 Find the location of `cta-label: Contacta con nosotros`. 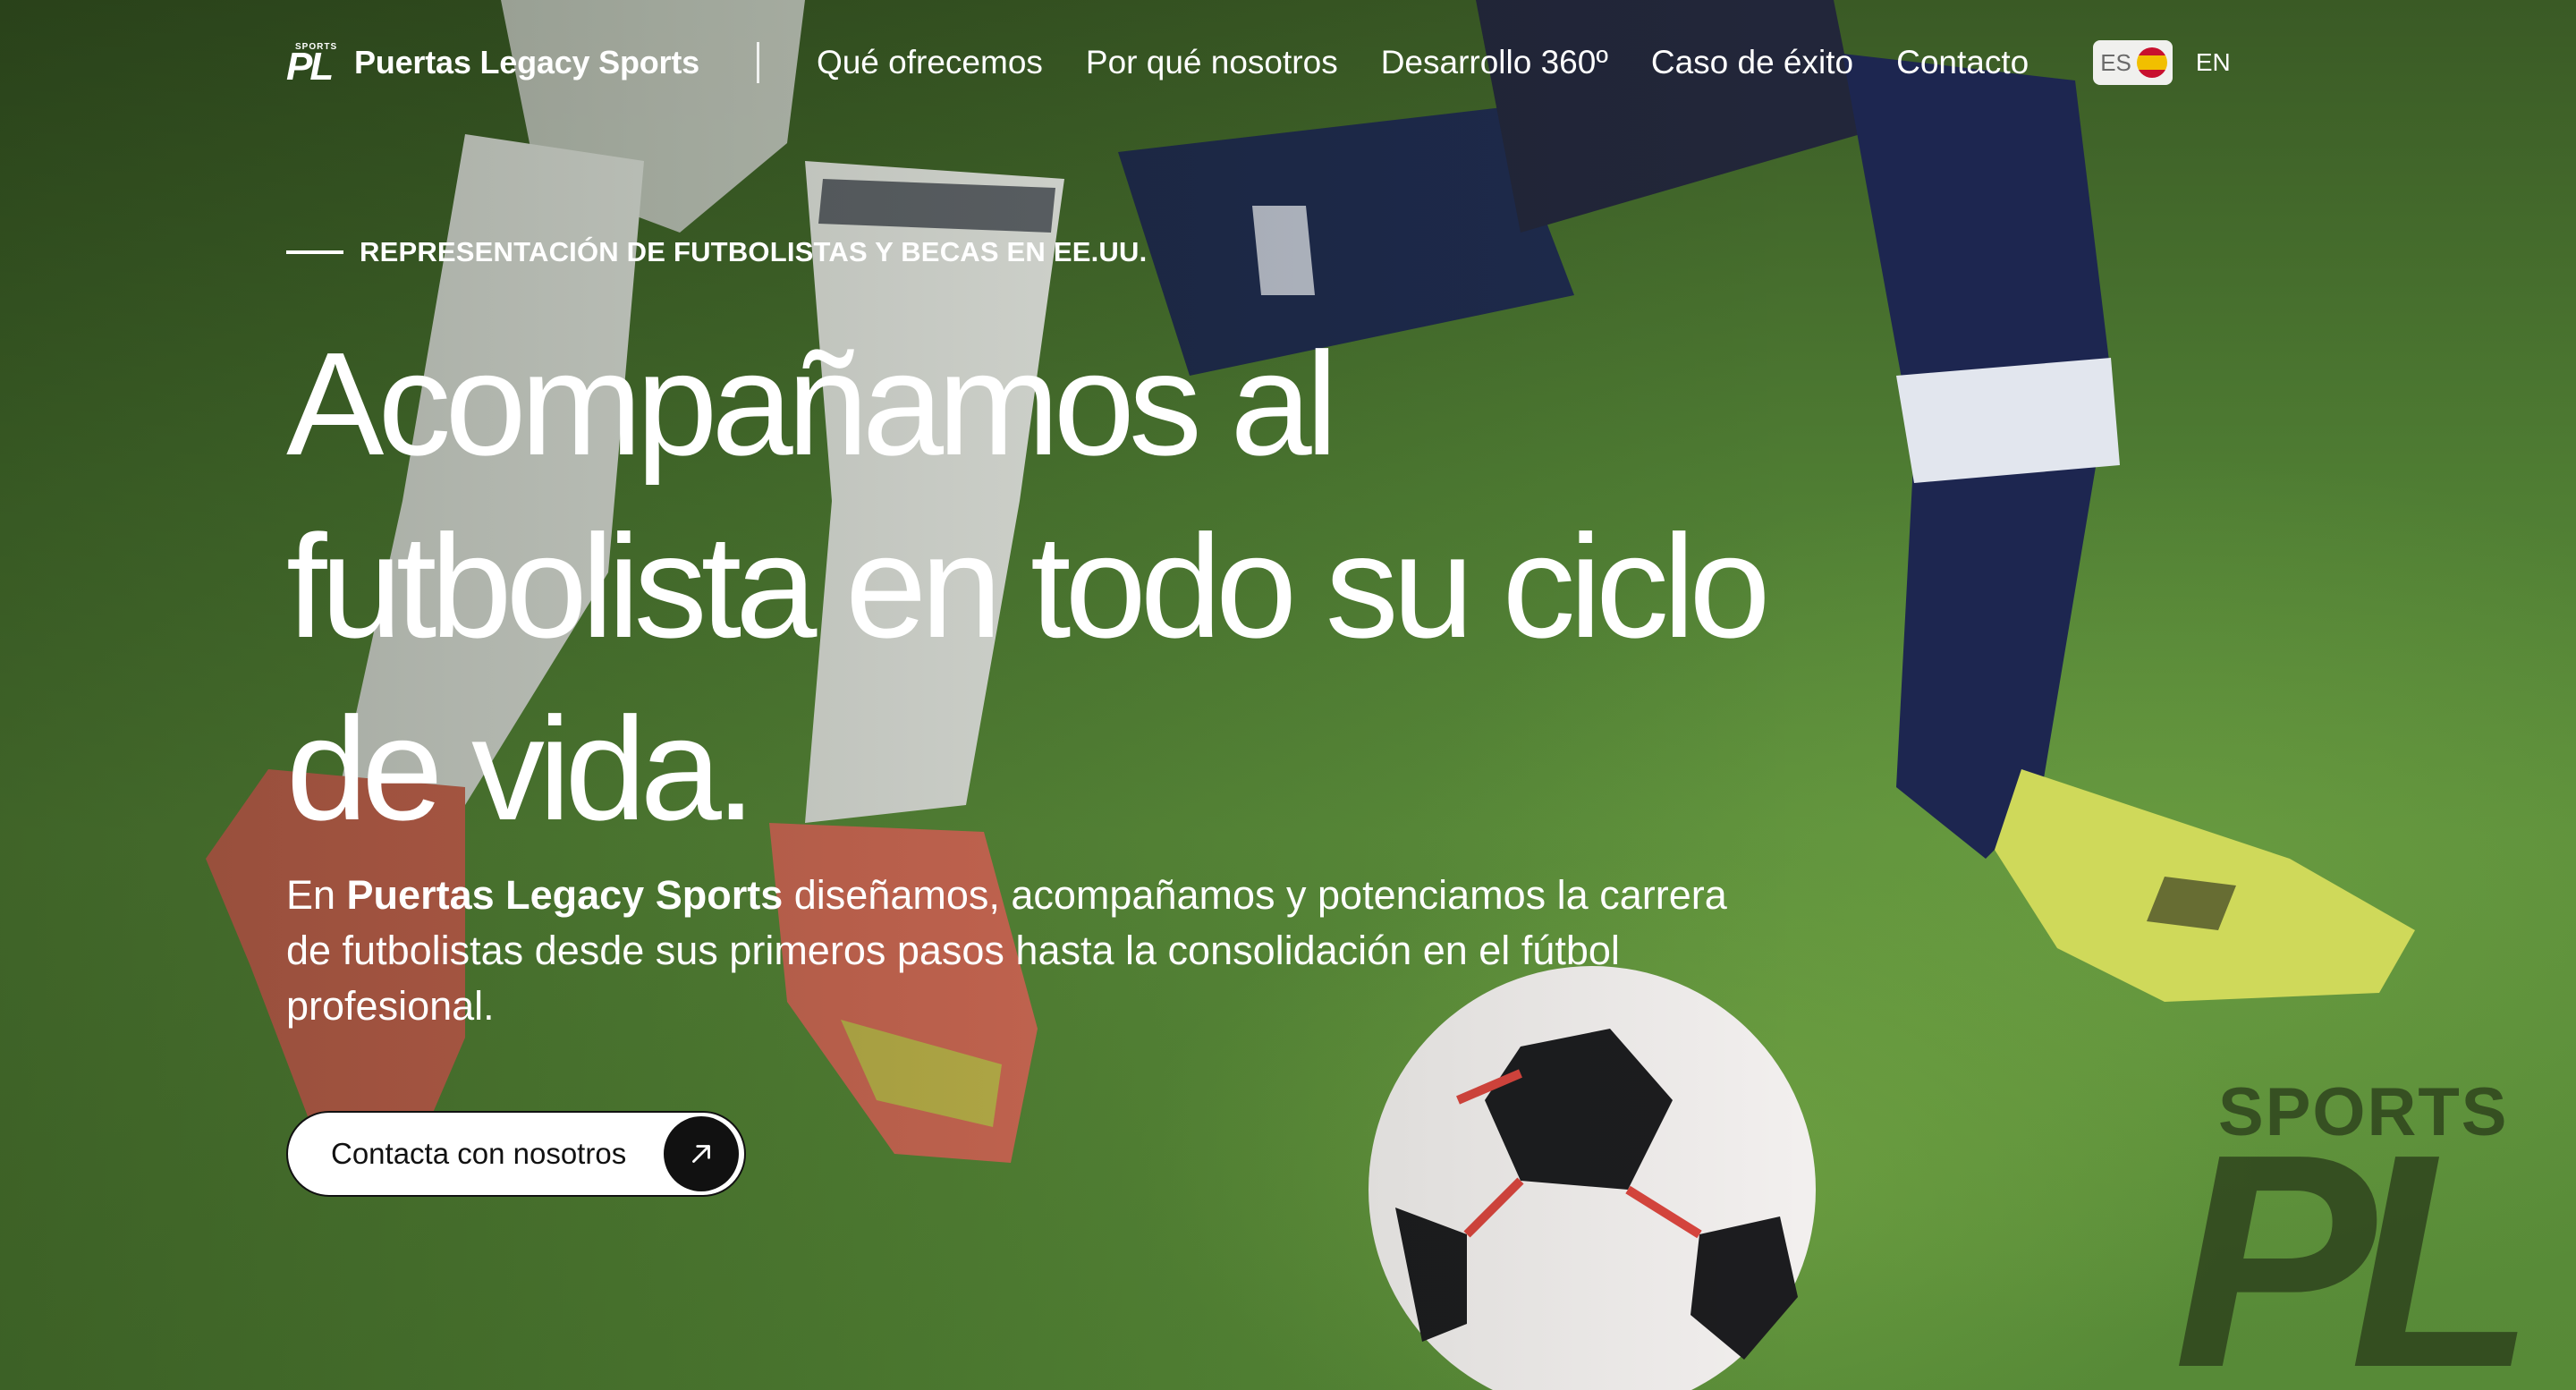

cta-label: Contacta con nosotros is located at coordinates (479, 1153).